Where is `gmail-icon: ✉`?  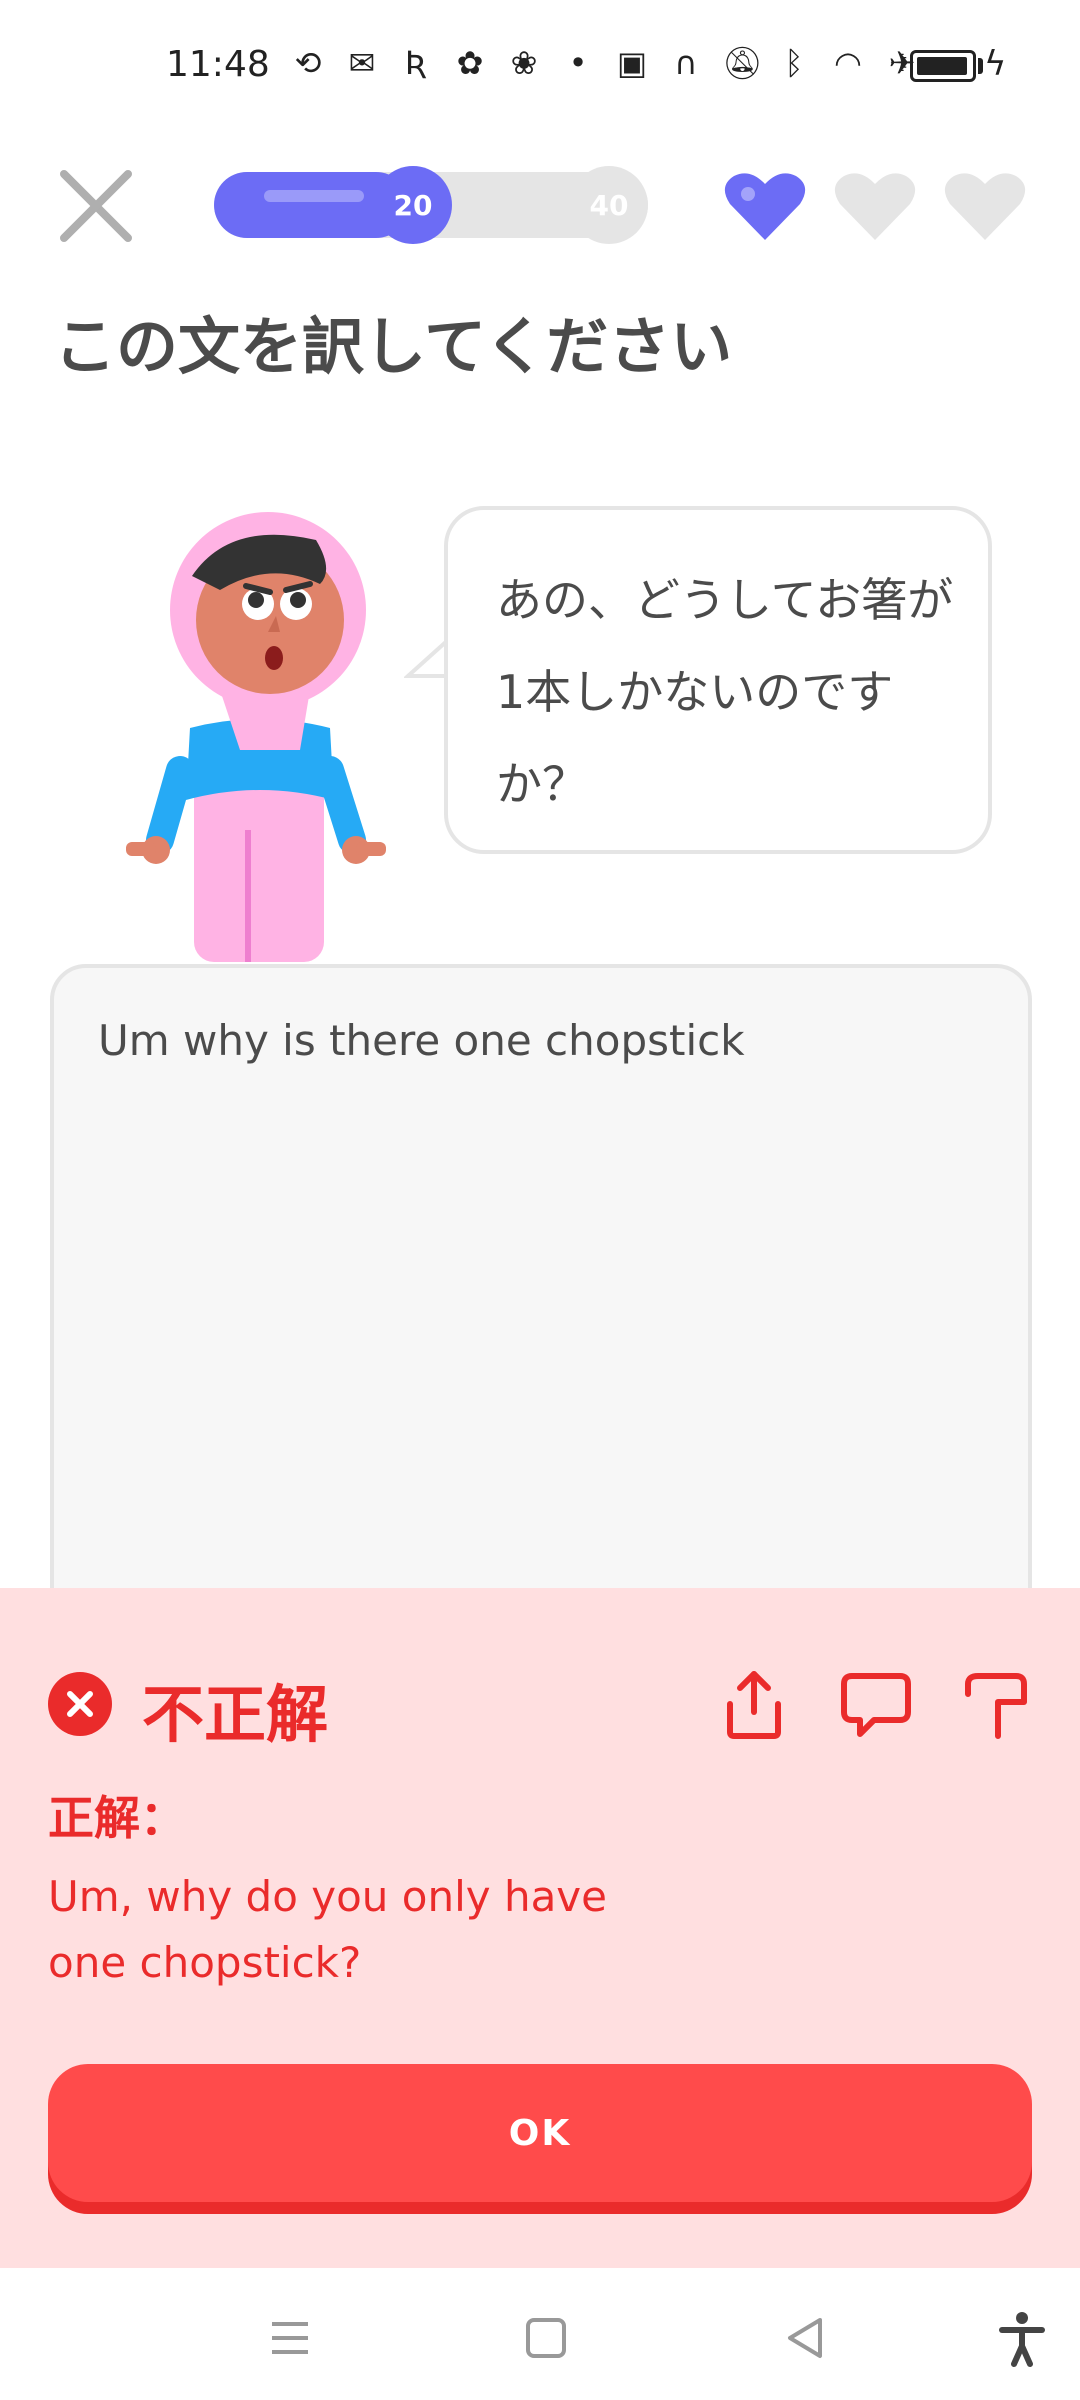 gmail-icon: ✉ is located at coordinates (362, 63).